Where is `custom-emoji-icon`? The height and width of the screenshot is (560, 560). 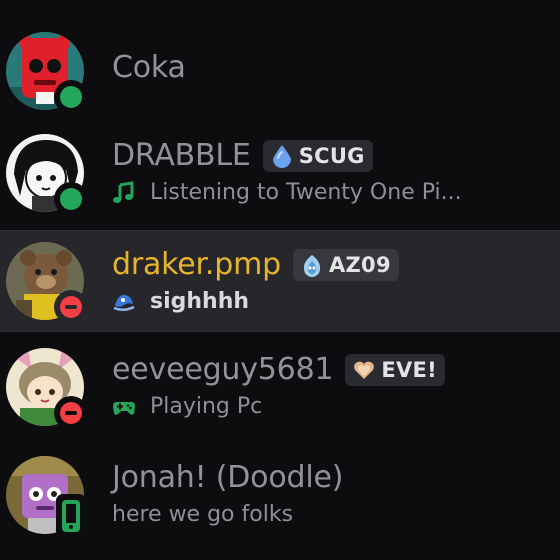
custom-emoji-icon is located at coordinates (124, 302).